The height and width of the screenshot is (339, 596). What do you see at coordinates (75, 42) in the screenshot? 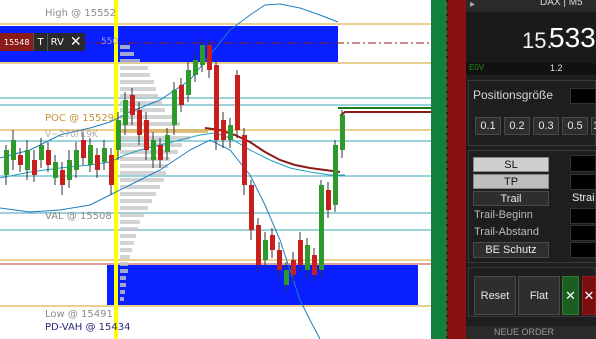
I see `close-icon: ✕` at bounding box center [75, 42].